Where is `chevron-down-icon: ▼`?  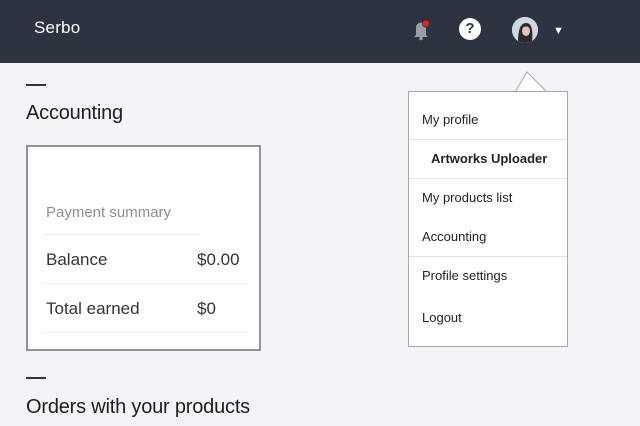 chevron-down-icon: ▼ is located at coordinates (559, 31).